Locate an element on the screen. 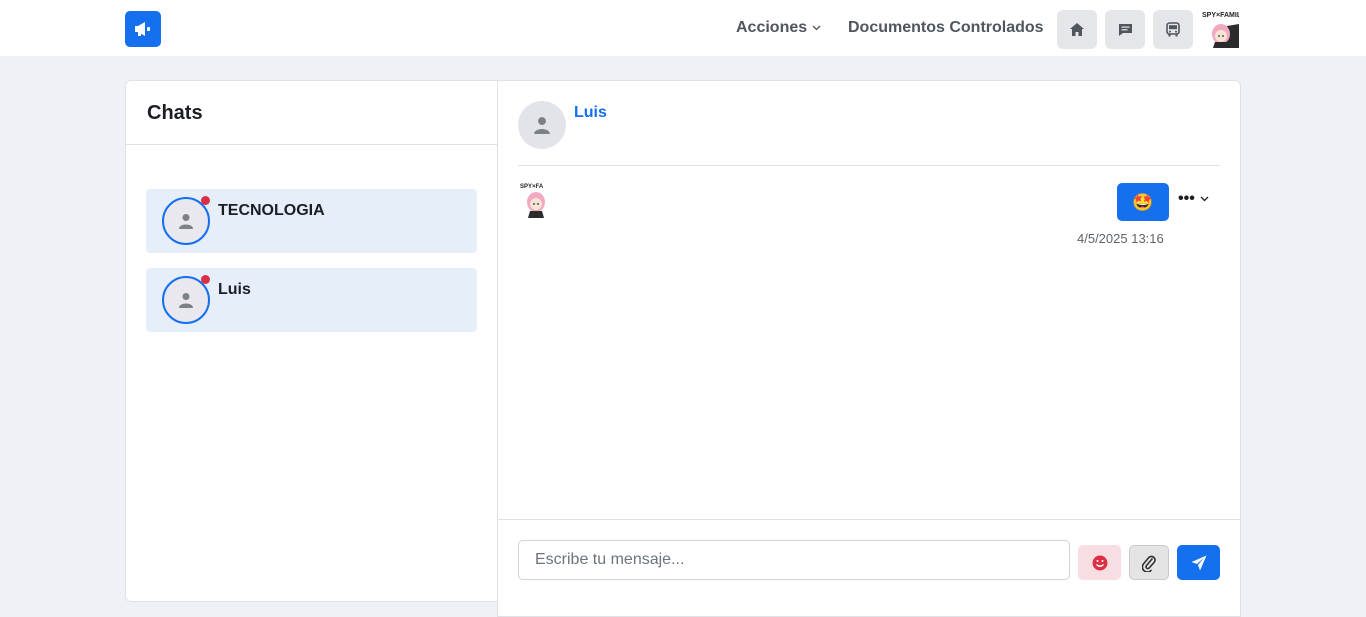 The width and height of the screenshot is (1366, 617). nav-acciones-label: Acciones is located at coordinates (772, 27).